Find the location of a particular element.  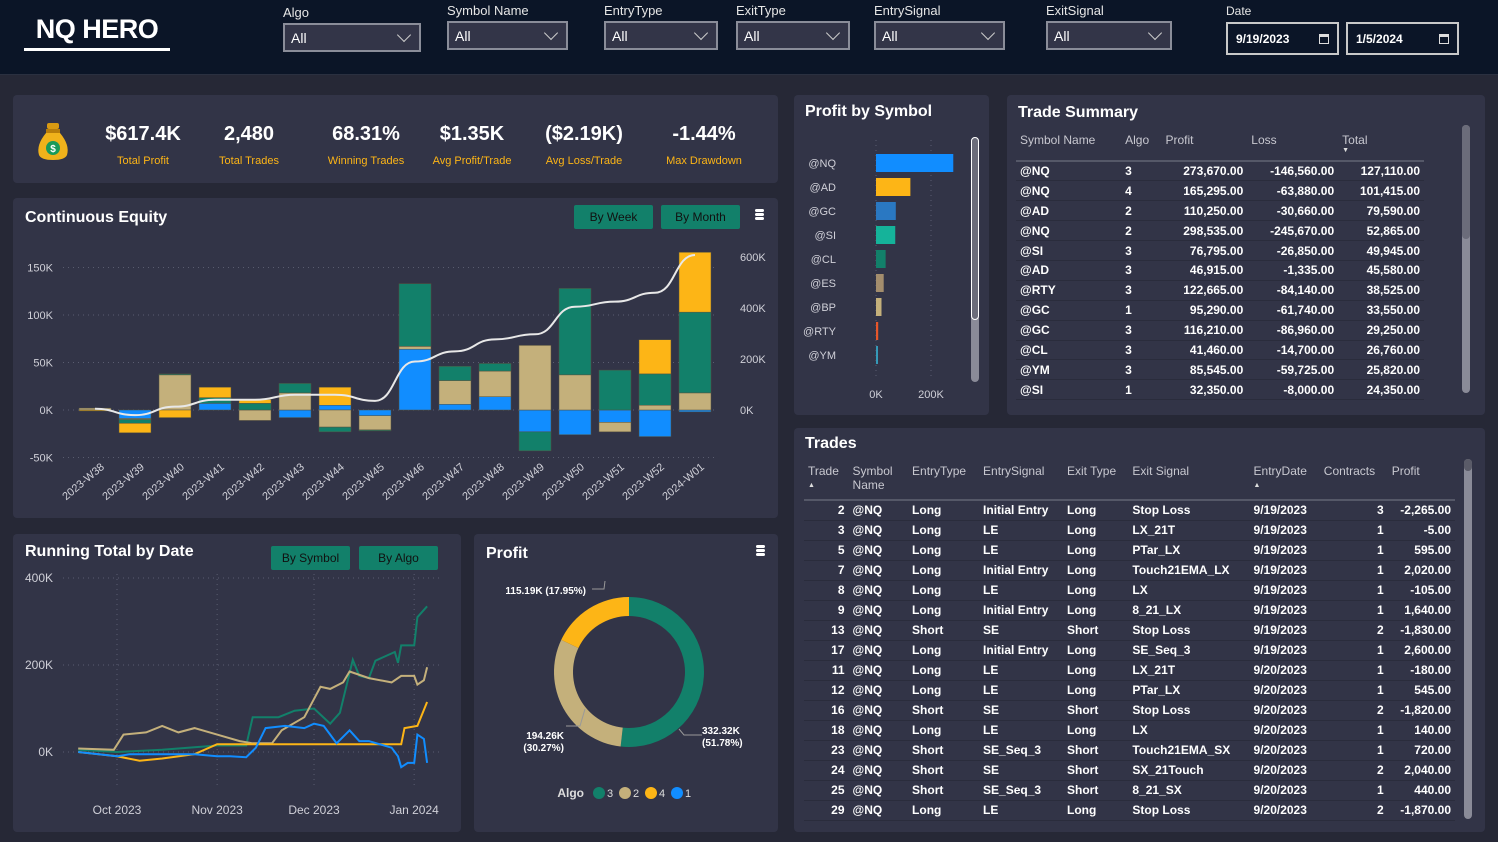

column-header: Algo is located at coordinates (1141, 146).